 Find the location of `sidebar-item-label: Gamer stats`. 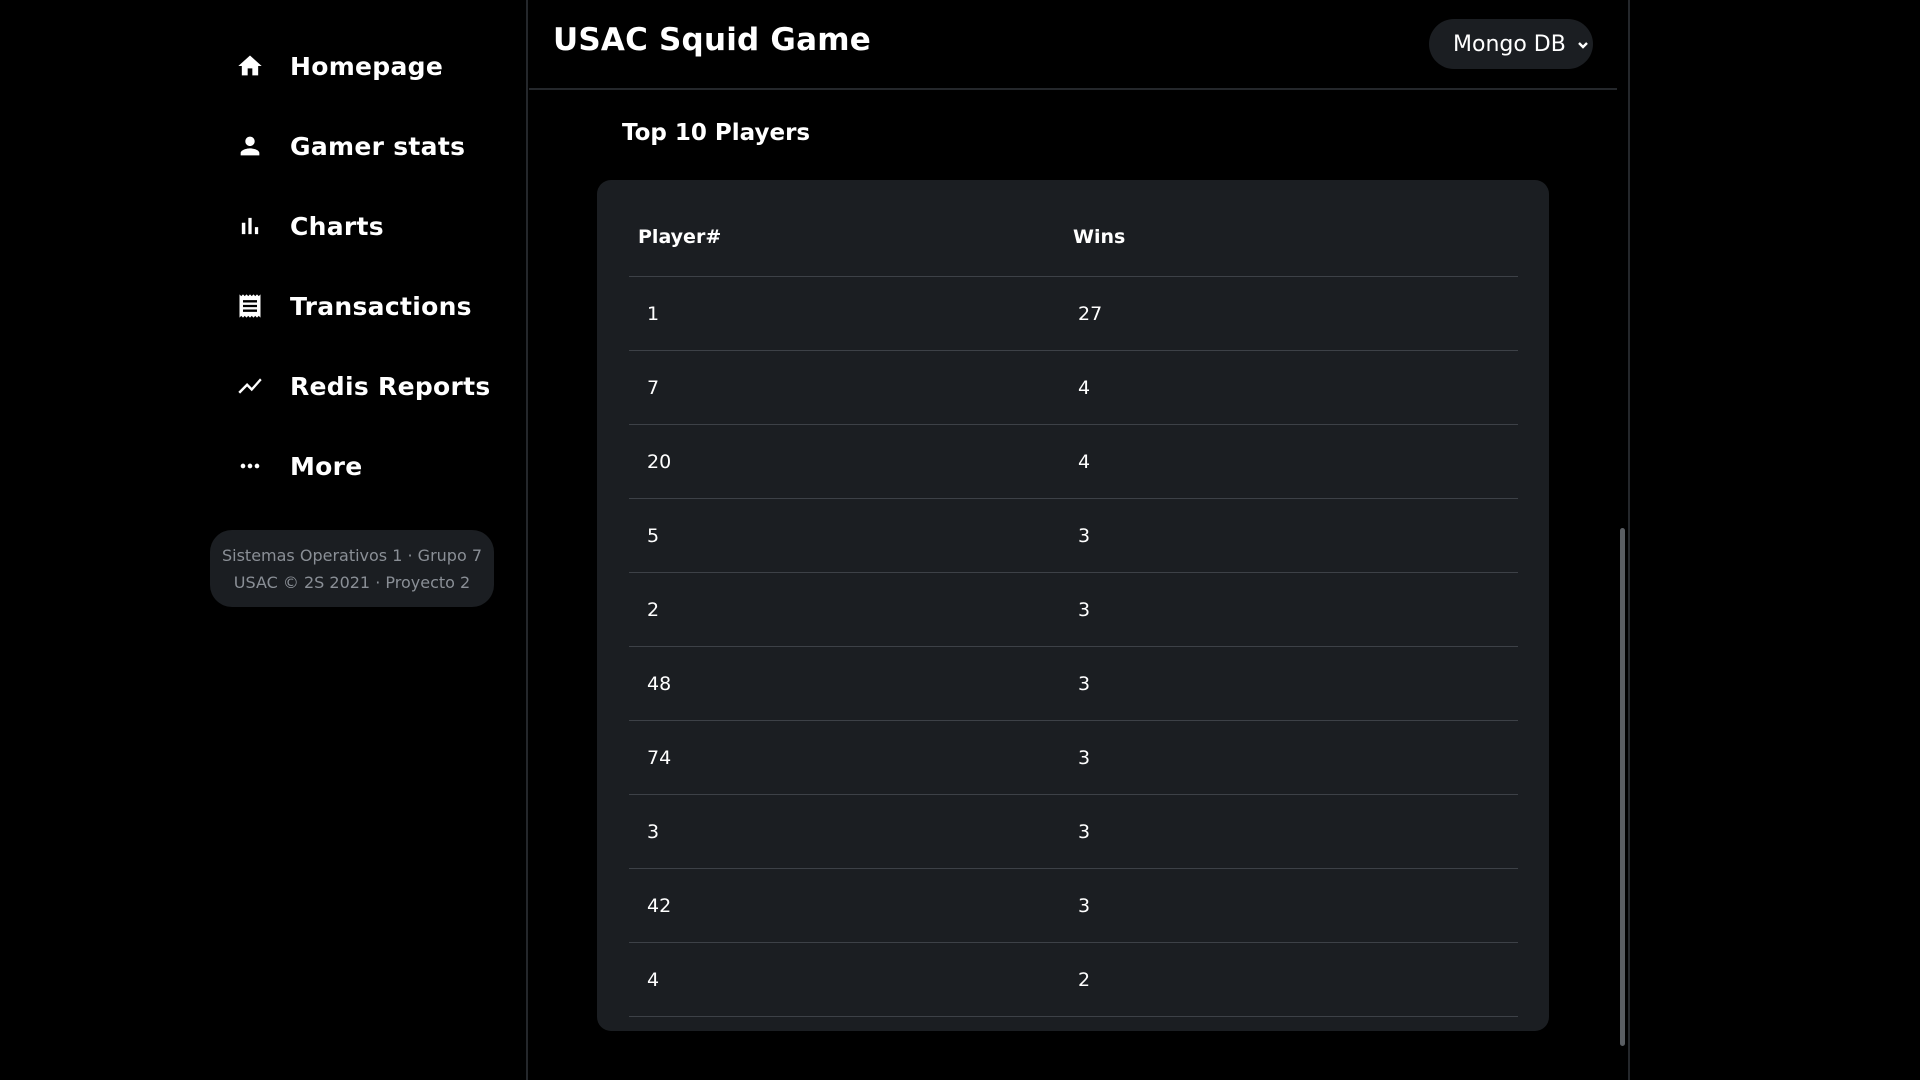

sidebar-item-label: Gamer stats is located at coordinates (378, 146).